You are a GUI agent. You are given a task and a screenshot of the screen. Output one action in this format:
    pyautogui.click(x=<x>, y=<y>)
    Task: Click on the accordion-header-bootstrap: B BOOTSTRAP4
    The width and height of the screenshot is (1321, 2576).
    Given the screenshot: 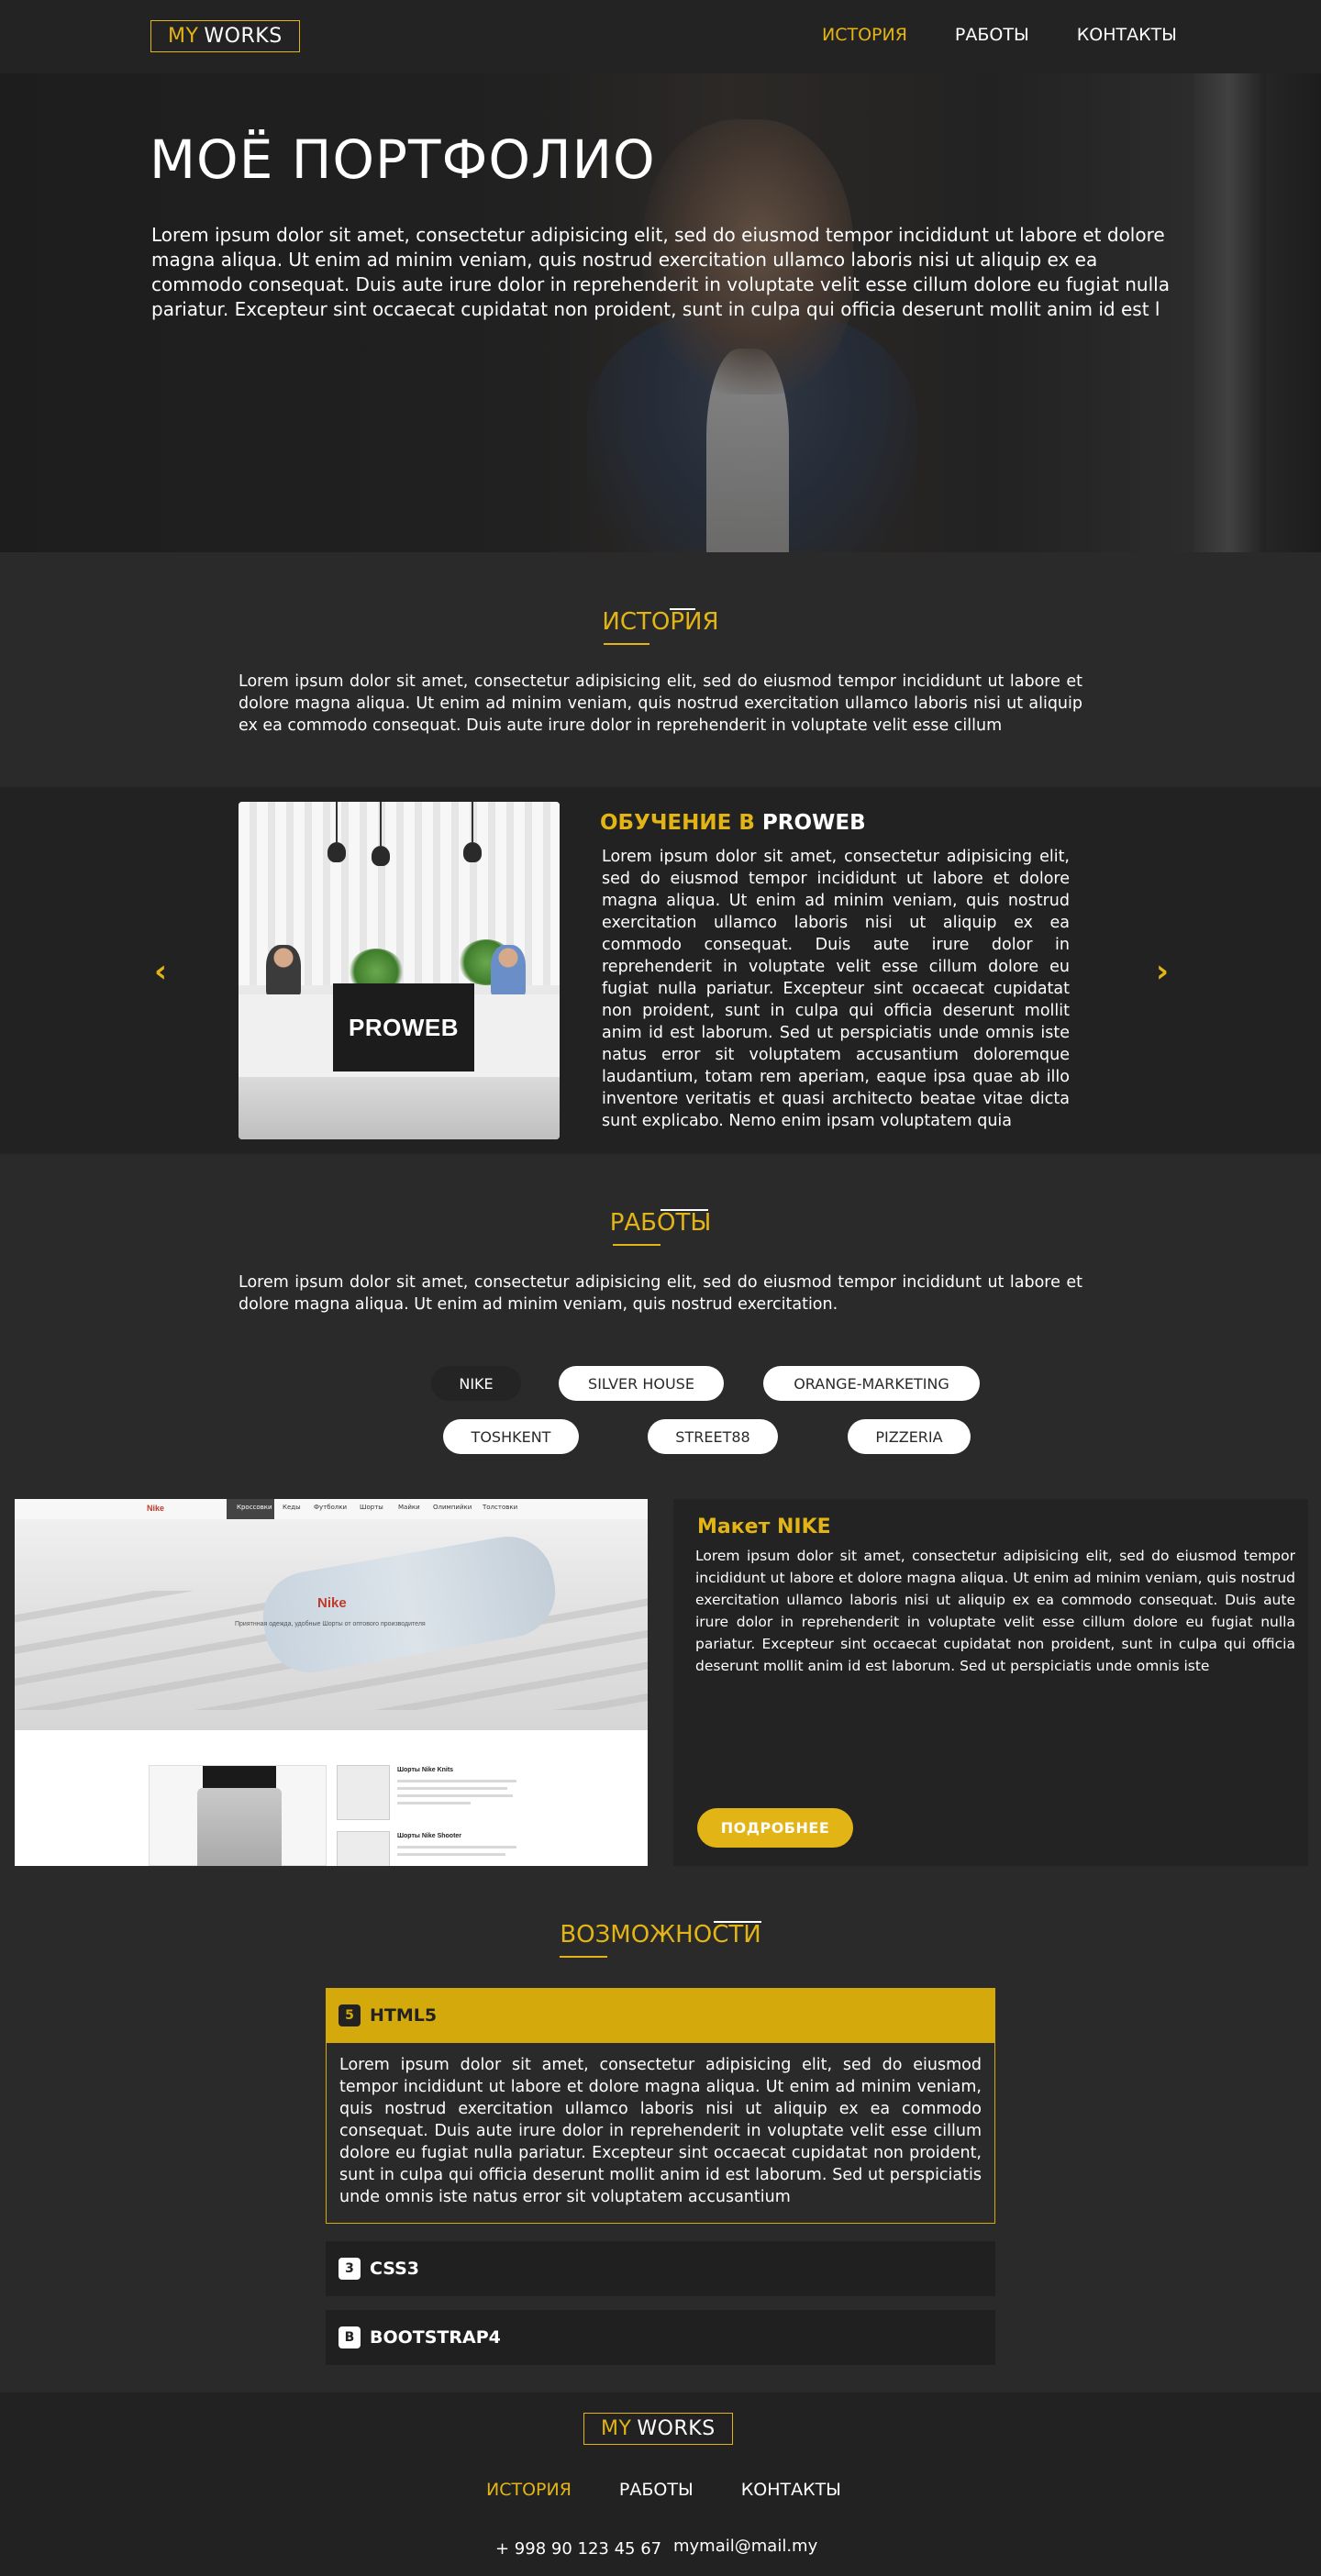 What is the action you would take?
    pyautogui.click(x=660, y=2337)
    